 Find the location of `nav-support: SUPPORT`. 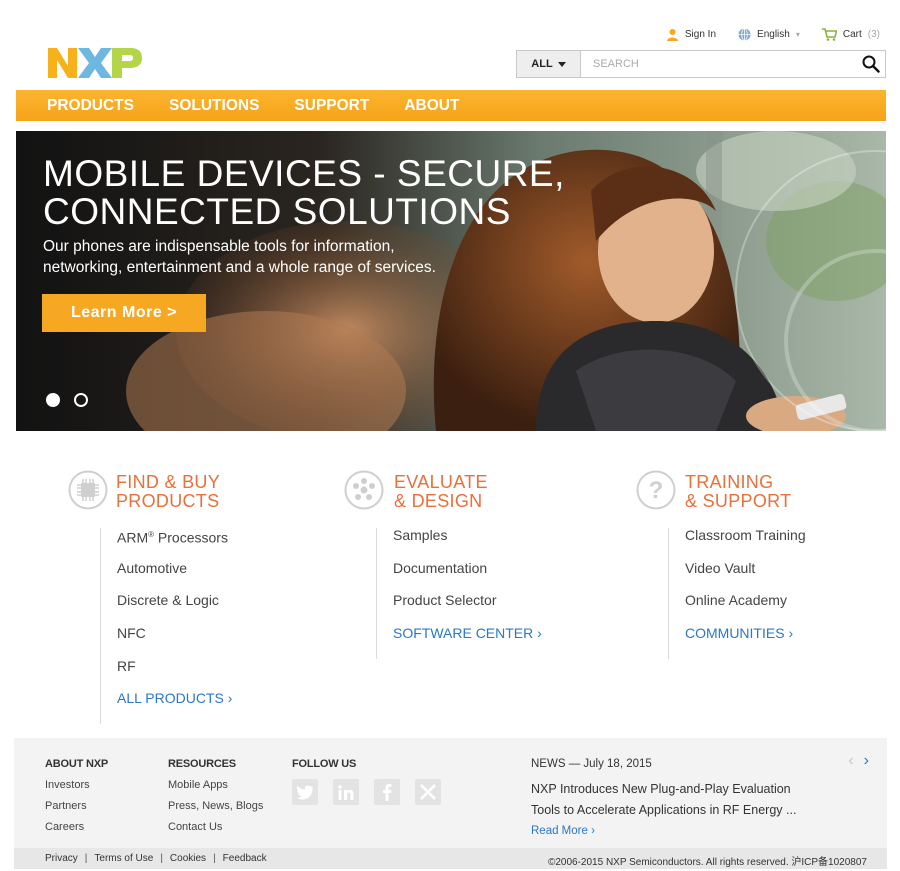

nav-support: SUPPORT is located at coordinates (331, 106).